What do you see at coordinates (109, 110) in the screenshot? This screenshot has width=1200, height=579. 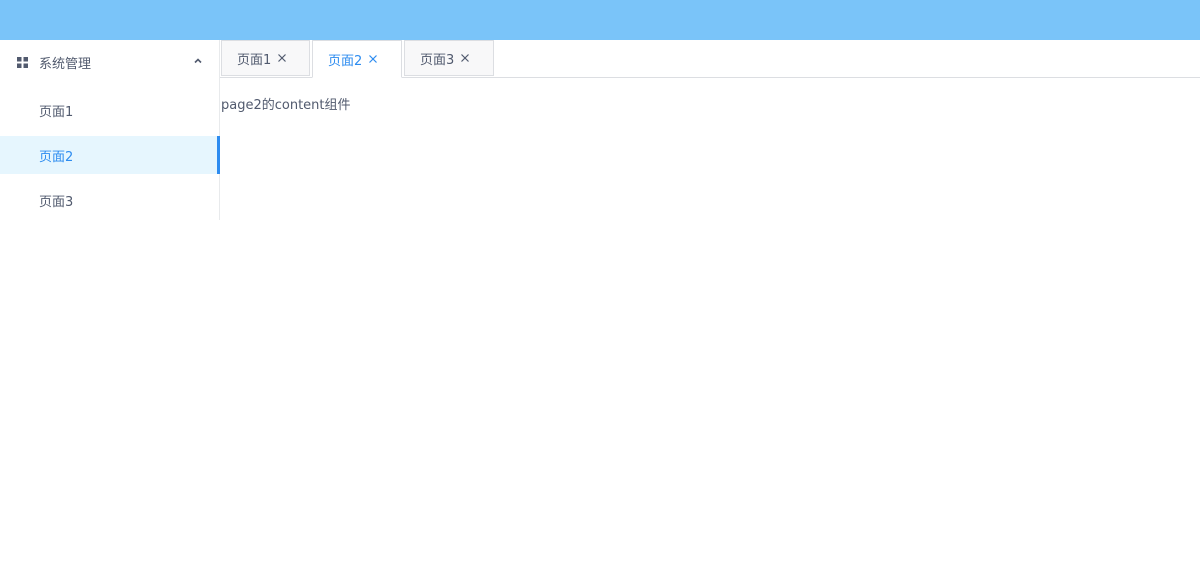 I see `sidebar-item-page1: 页面1` at bounding box center [109, 110].